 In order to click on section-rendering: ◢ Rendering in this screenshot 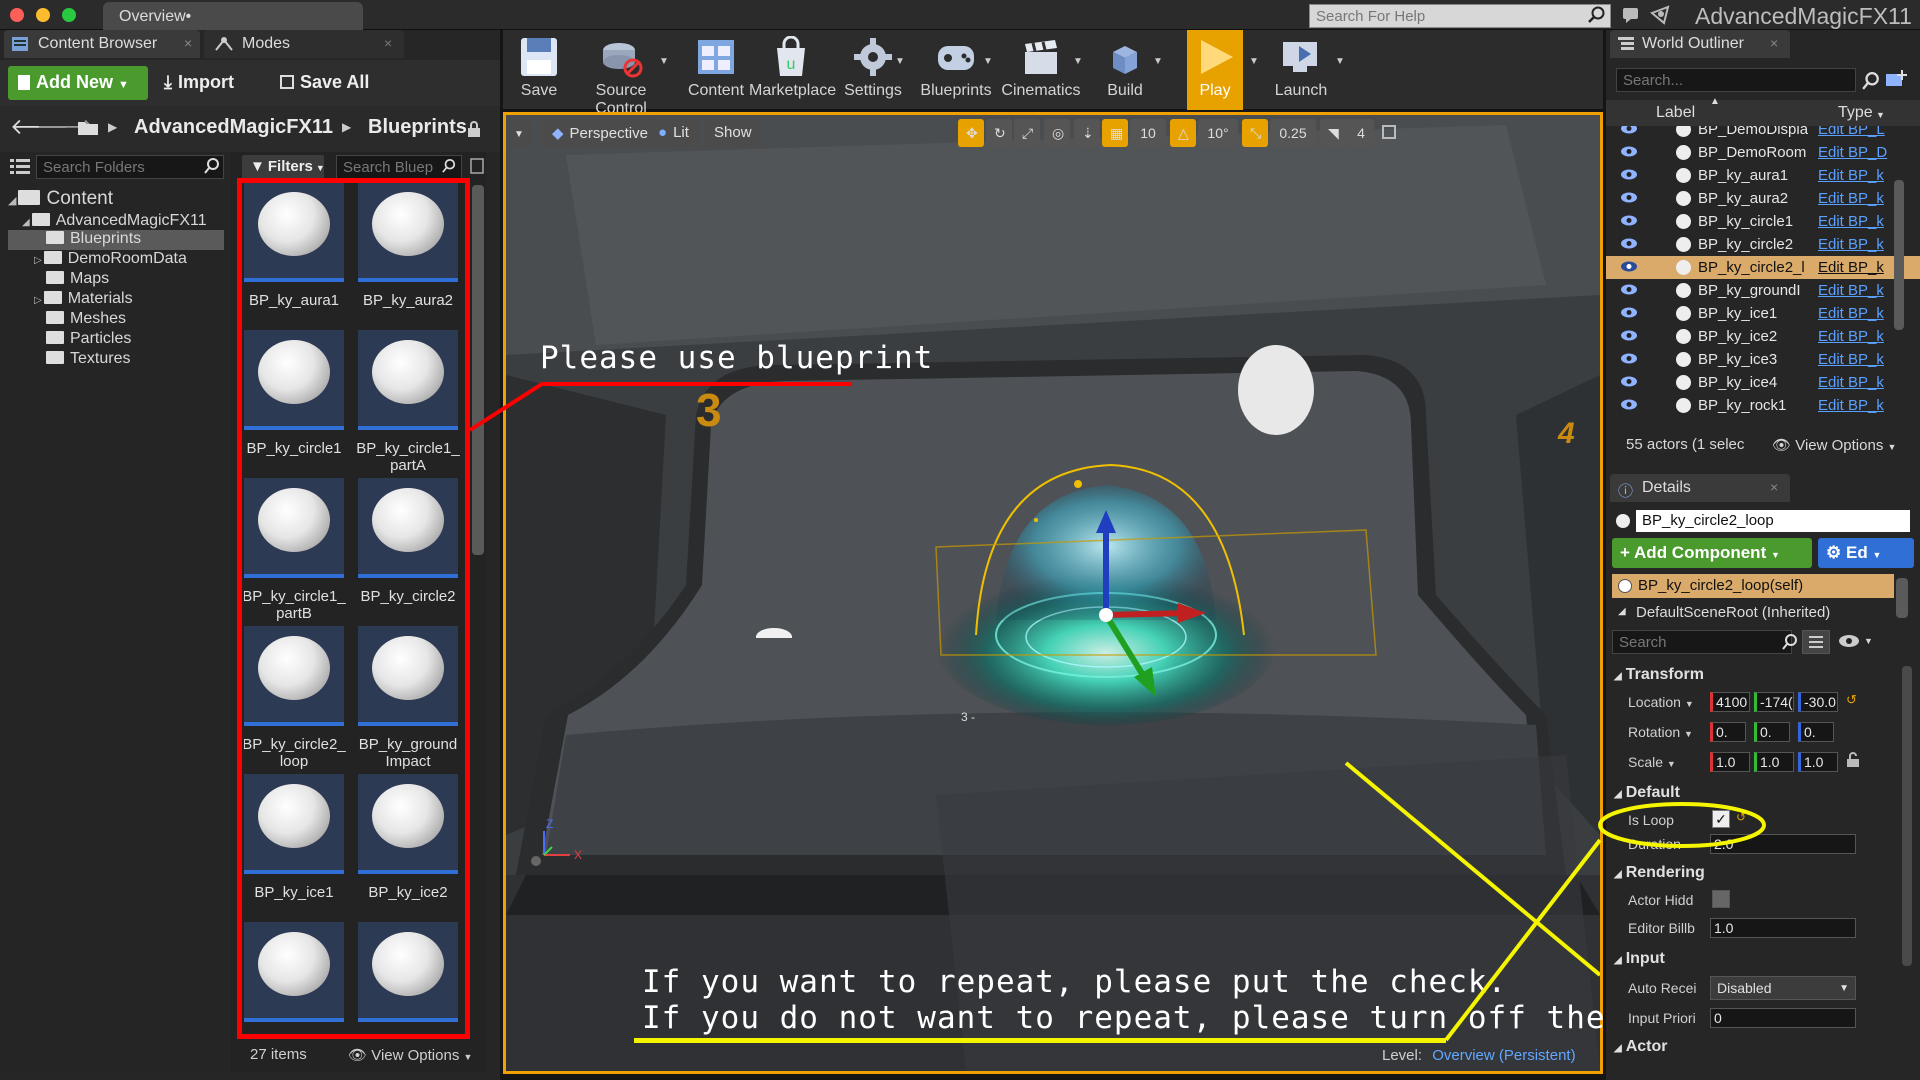, I will do `click(1659, 873)`.